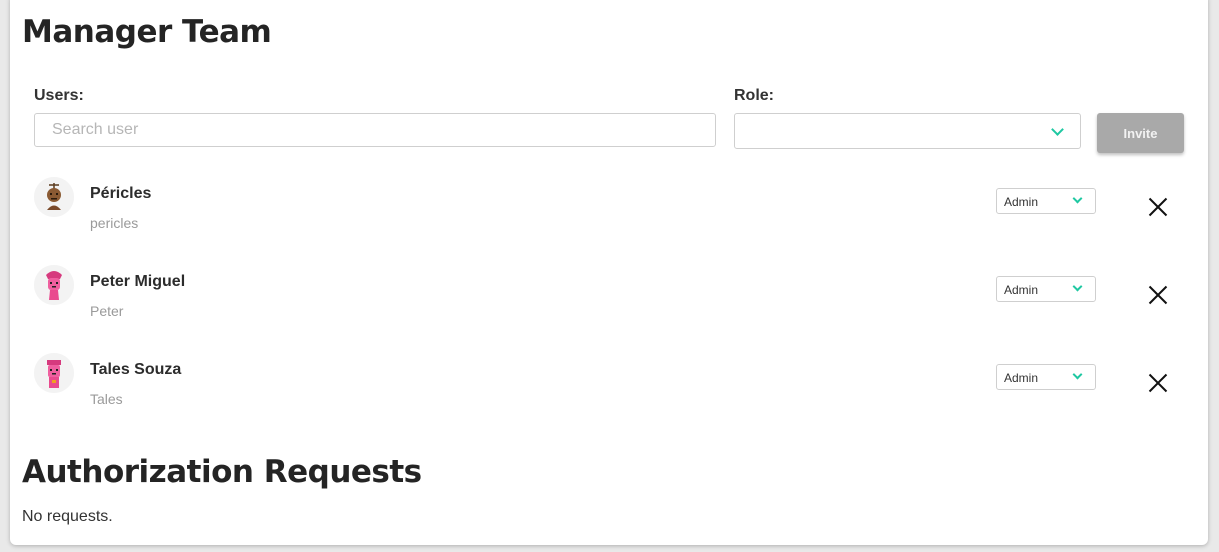 Image resolution: width=1219 pixels, height=552 pixels. Describe the element at coordinates (59, 95) in the screenshot. I see `users-label: Users:` at that location.